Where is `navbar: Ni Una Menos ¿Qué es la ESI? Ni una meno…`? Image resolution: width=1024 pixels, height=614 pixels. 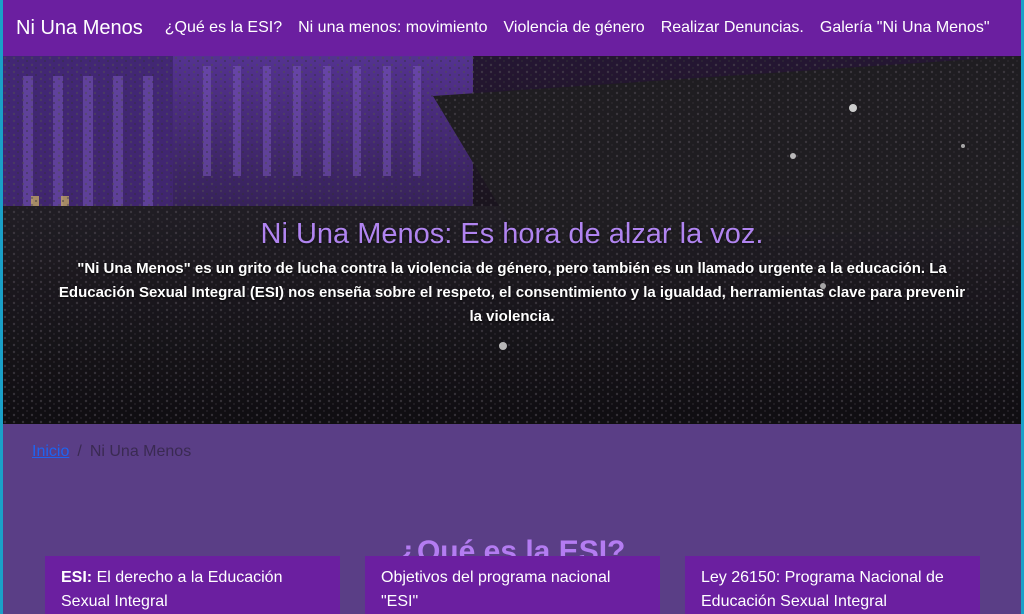 navbar: Ni Una Menos ¿Qué es la ESI? Ni una meno… is located at coordinates (512, 28).